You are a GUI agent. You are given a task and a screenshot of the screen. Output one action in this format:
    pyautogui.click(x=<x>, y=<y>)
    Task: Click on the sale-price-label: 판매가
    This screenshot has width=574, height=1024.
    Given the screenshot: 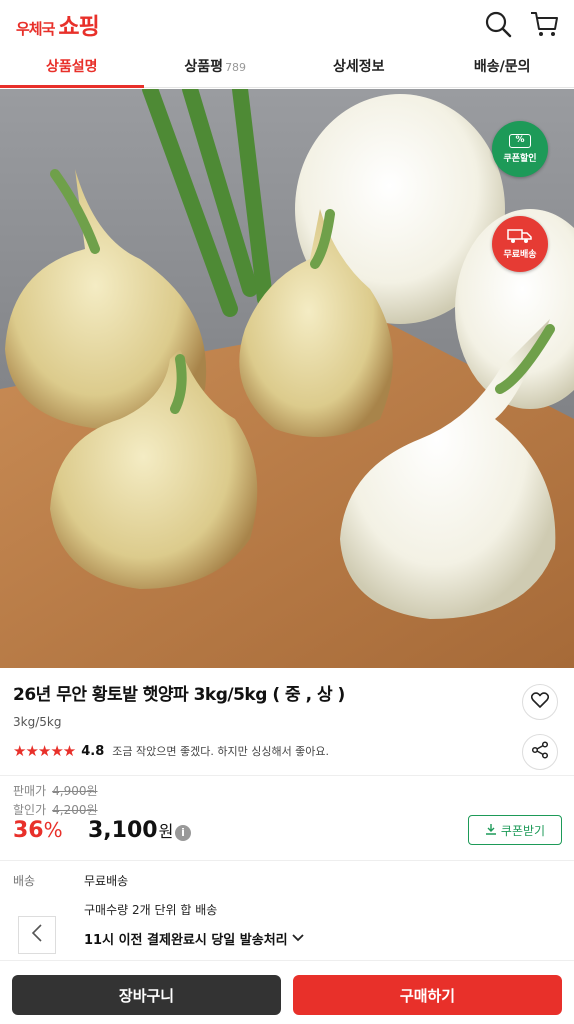 What is the action you would take?
    pyautogui.click(x=30, y=791)
    